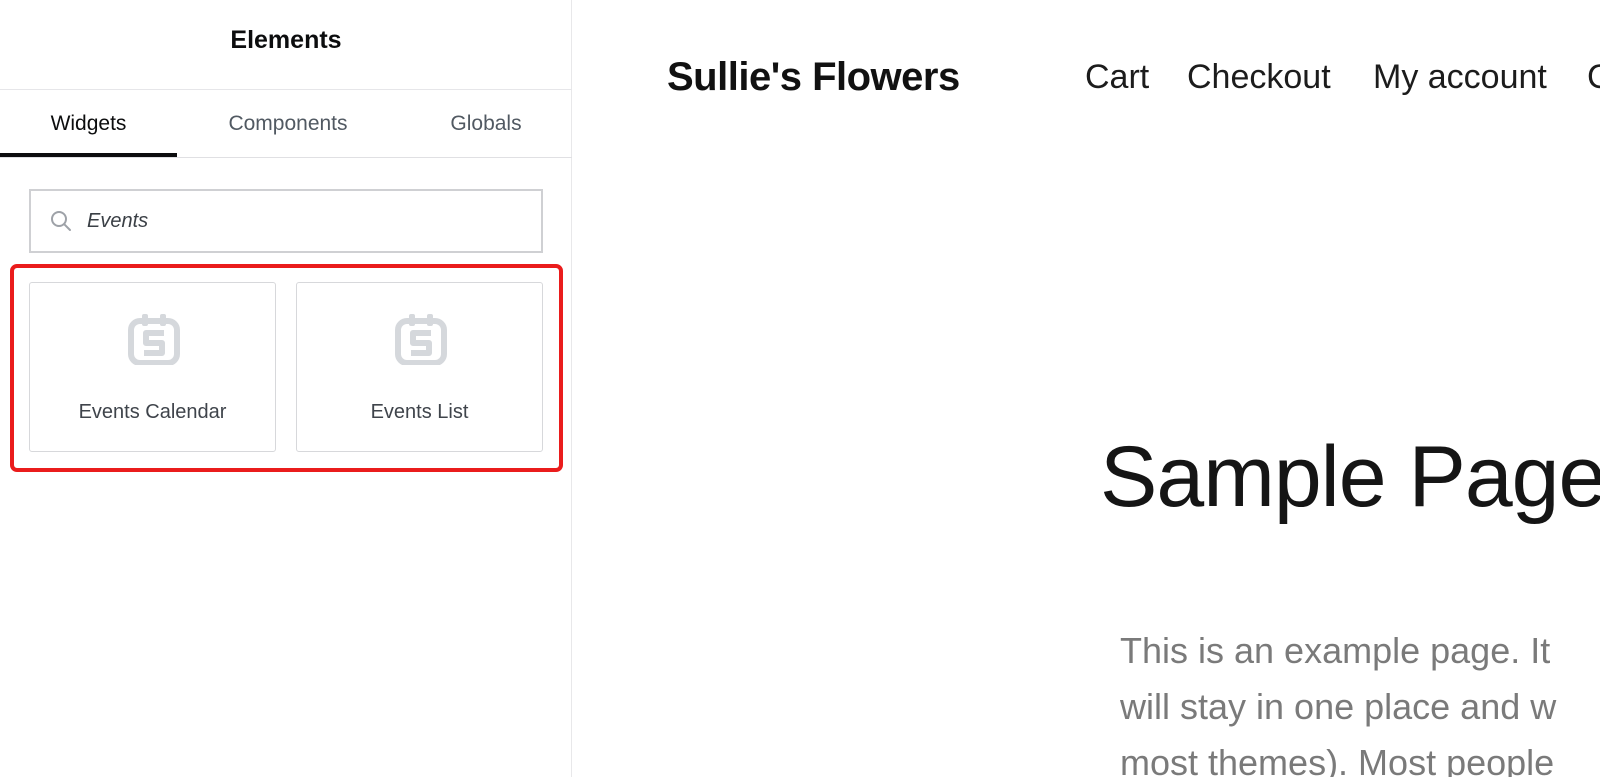  Describe the element at coordinates (1593, 77) in the screenshot. I see `nav-item-cut: C` at that location.